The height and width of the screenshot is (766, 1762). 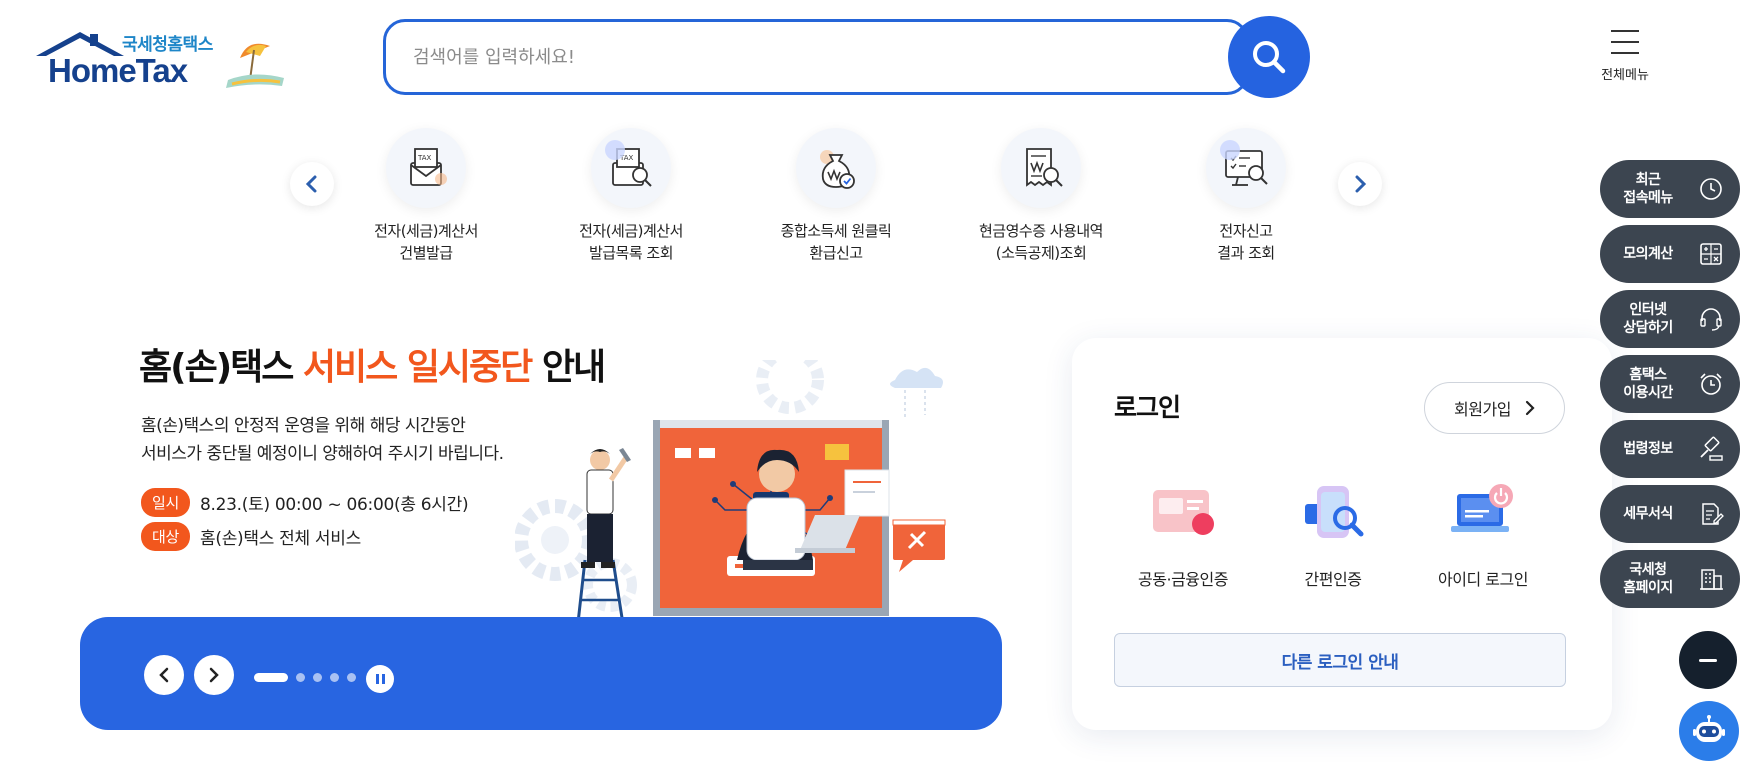 What do you see at coordinates (424, 158) in the screenshot?
I see `svg-text: TAX` at bounding box center [424, 158].